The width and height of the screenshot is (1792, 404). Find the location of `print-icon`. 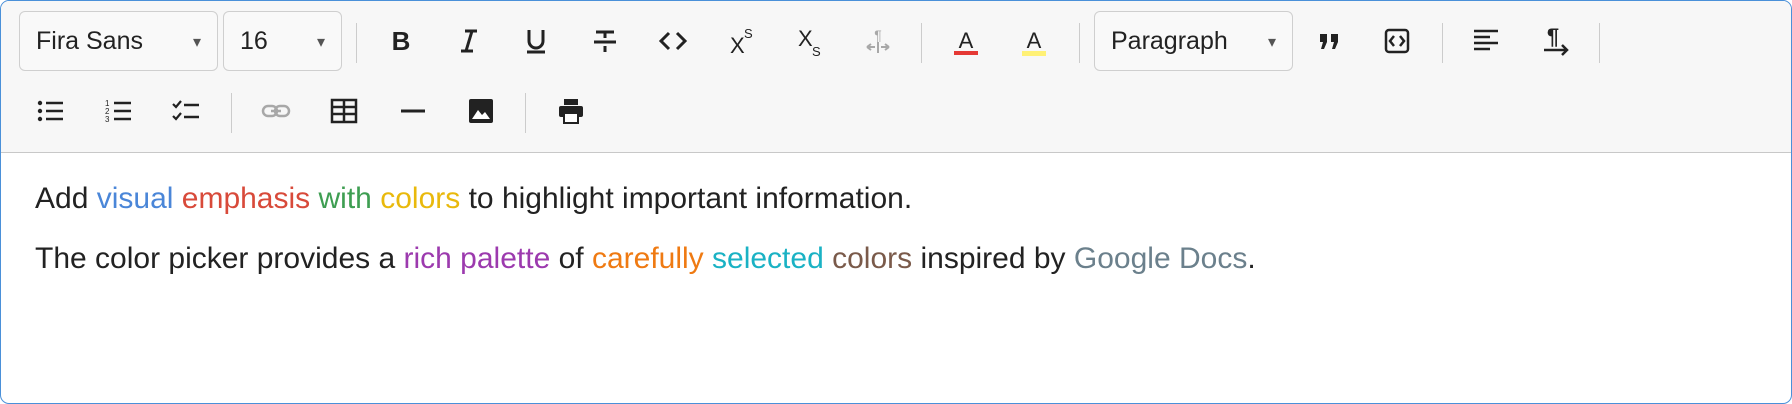

print-icon is located at coordinates (571, 111).